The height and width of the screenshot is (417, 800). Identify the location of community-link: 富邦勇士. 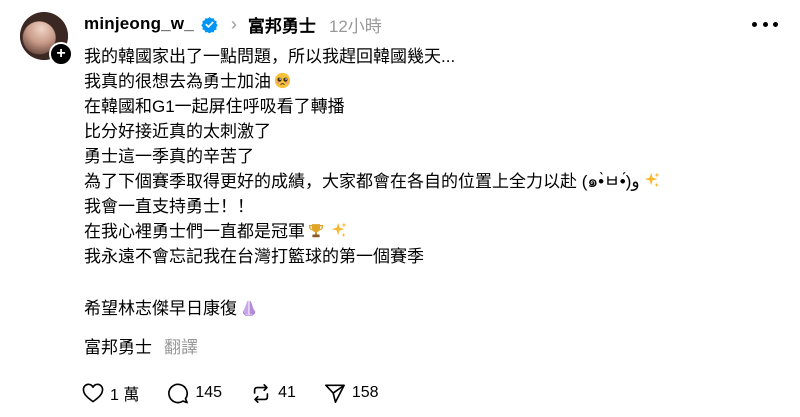
(282, 24).